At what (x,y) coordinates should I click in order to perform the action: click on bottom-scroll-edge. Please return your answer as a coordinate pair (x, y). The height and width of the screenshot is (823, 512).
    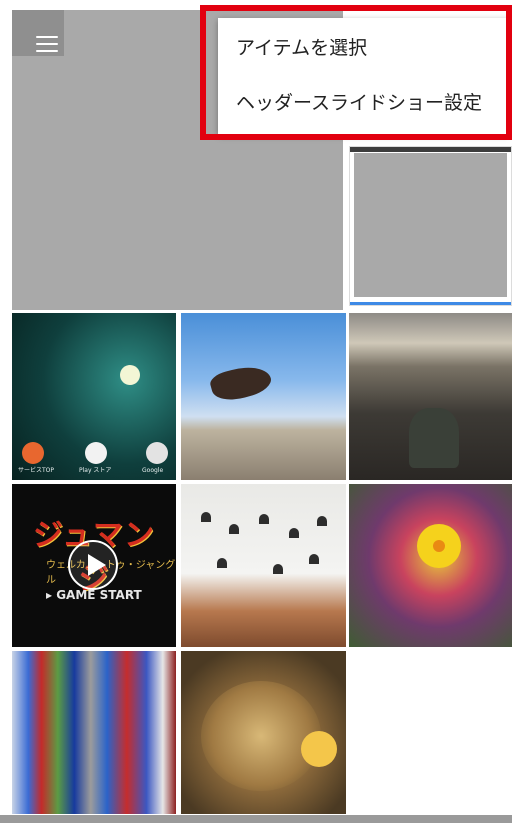
    Looking at the image, I should click on (256, 819).